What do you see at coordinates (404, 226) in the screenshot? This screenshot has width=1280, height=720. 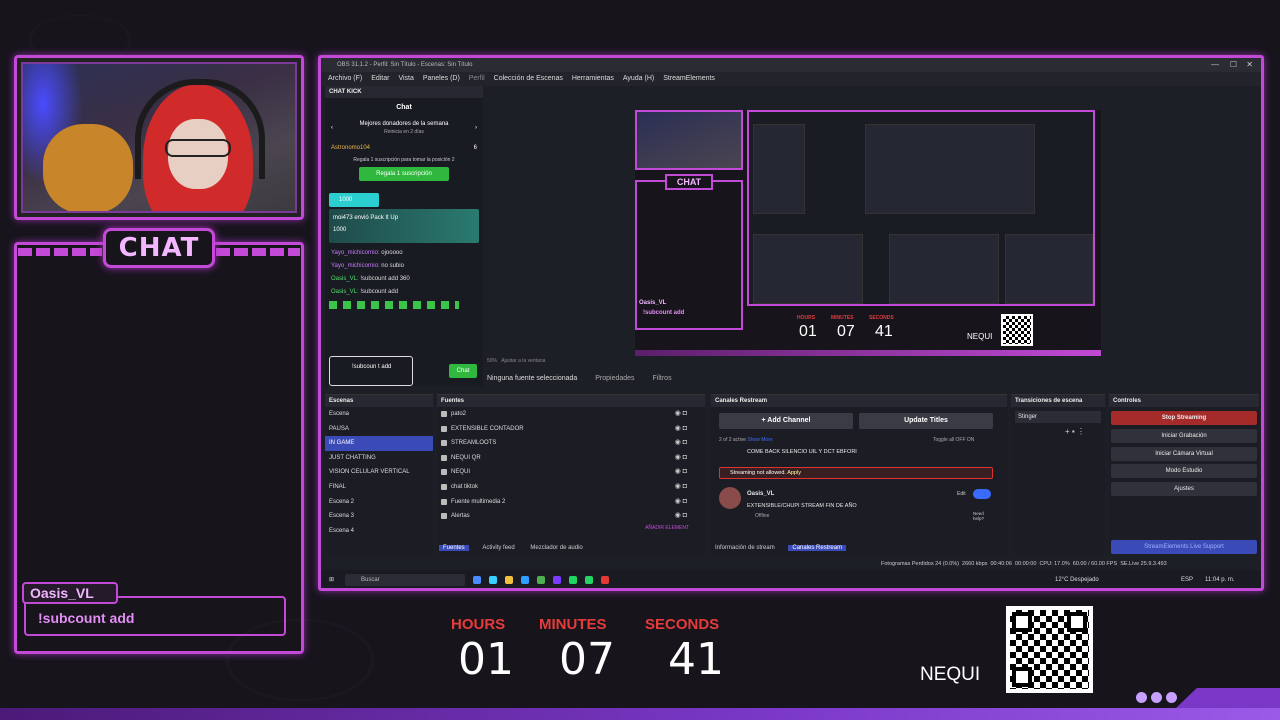 I see `pack-notification: moi473 envió Pack It Up 1000` at bounding box center [404, 226].